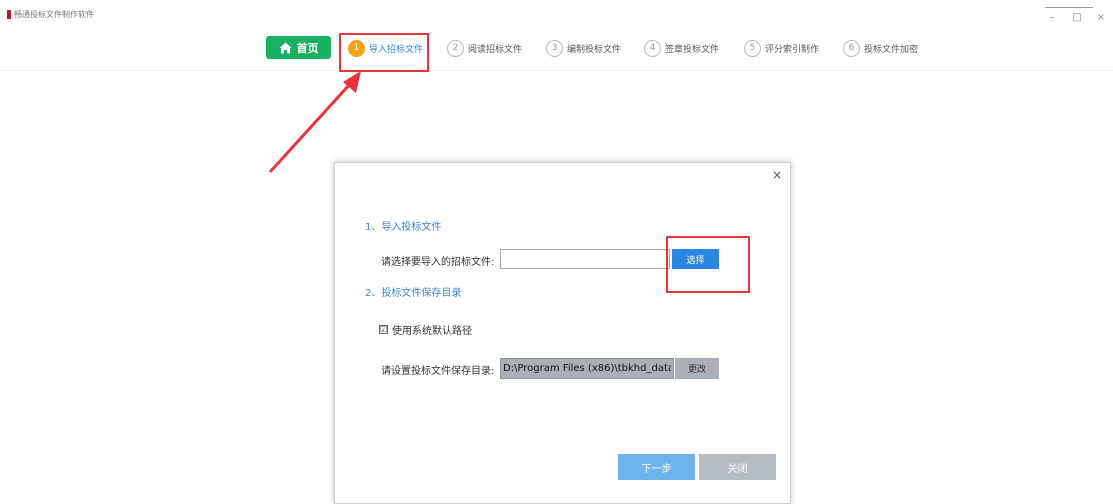 The width and height of the screenshot is (1113, 504). Describe the element at coordinates (737, 467) in the screenshot. I see `dialog-close-button: 关闭` at that location.